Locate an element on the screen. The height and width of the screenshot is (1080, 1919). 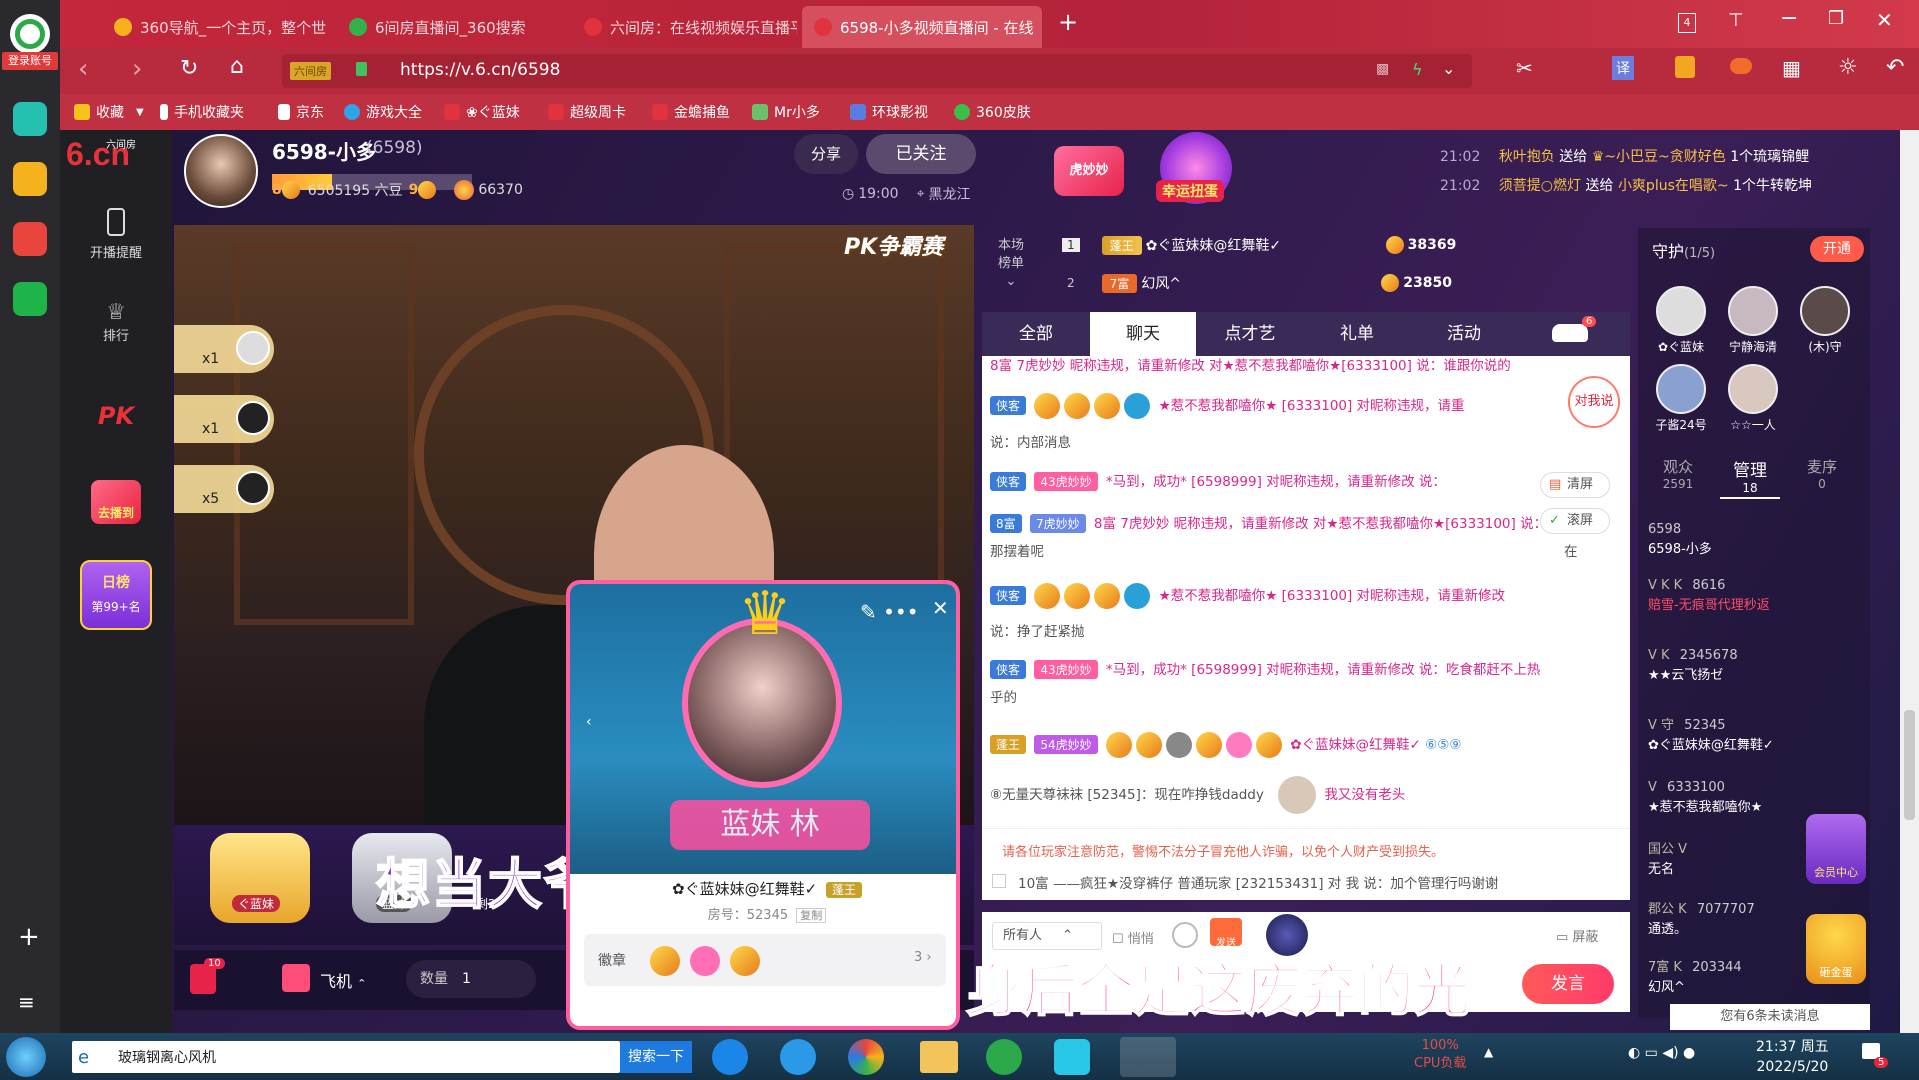
tray-expand-icon: ▲ is located at coordinates (1488, 1052).